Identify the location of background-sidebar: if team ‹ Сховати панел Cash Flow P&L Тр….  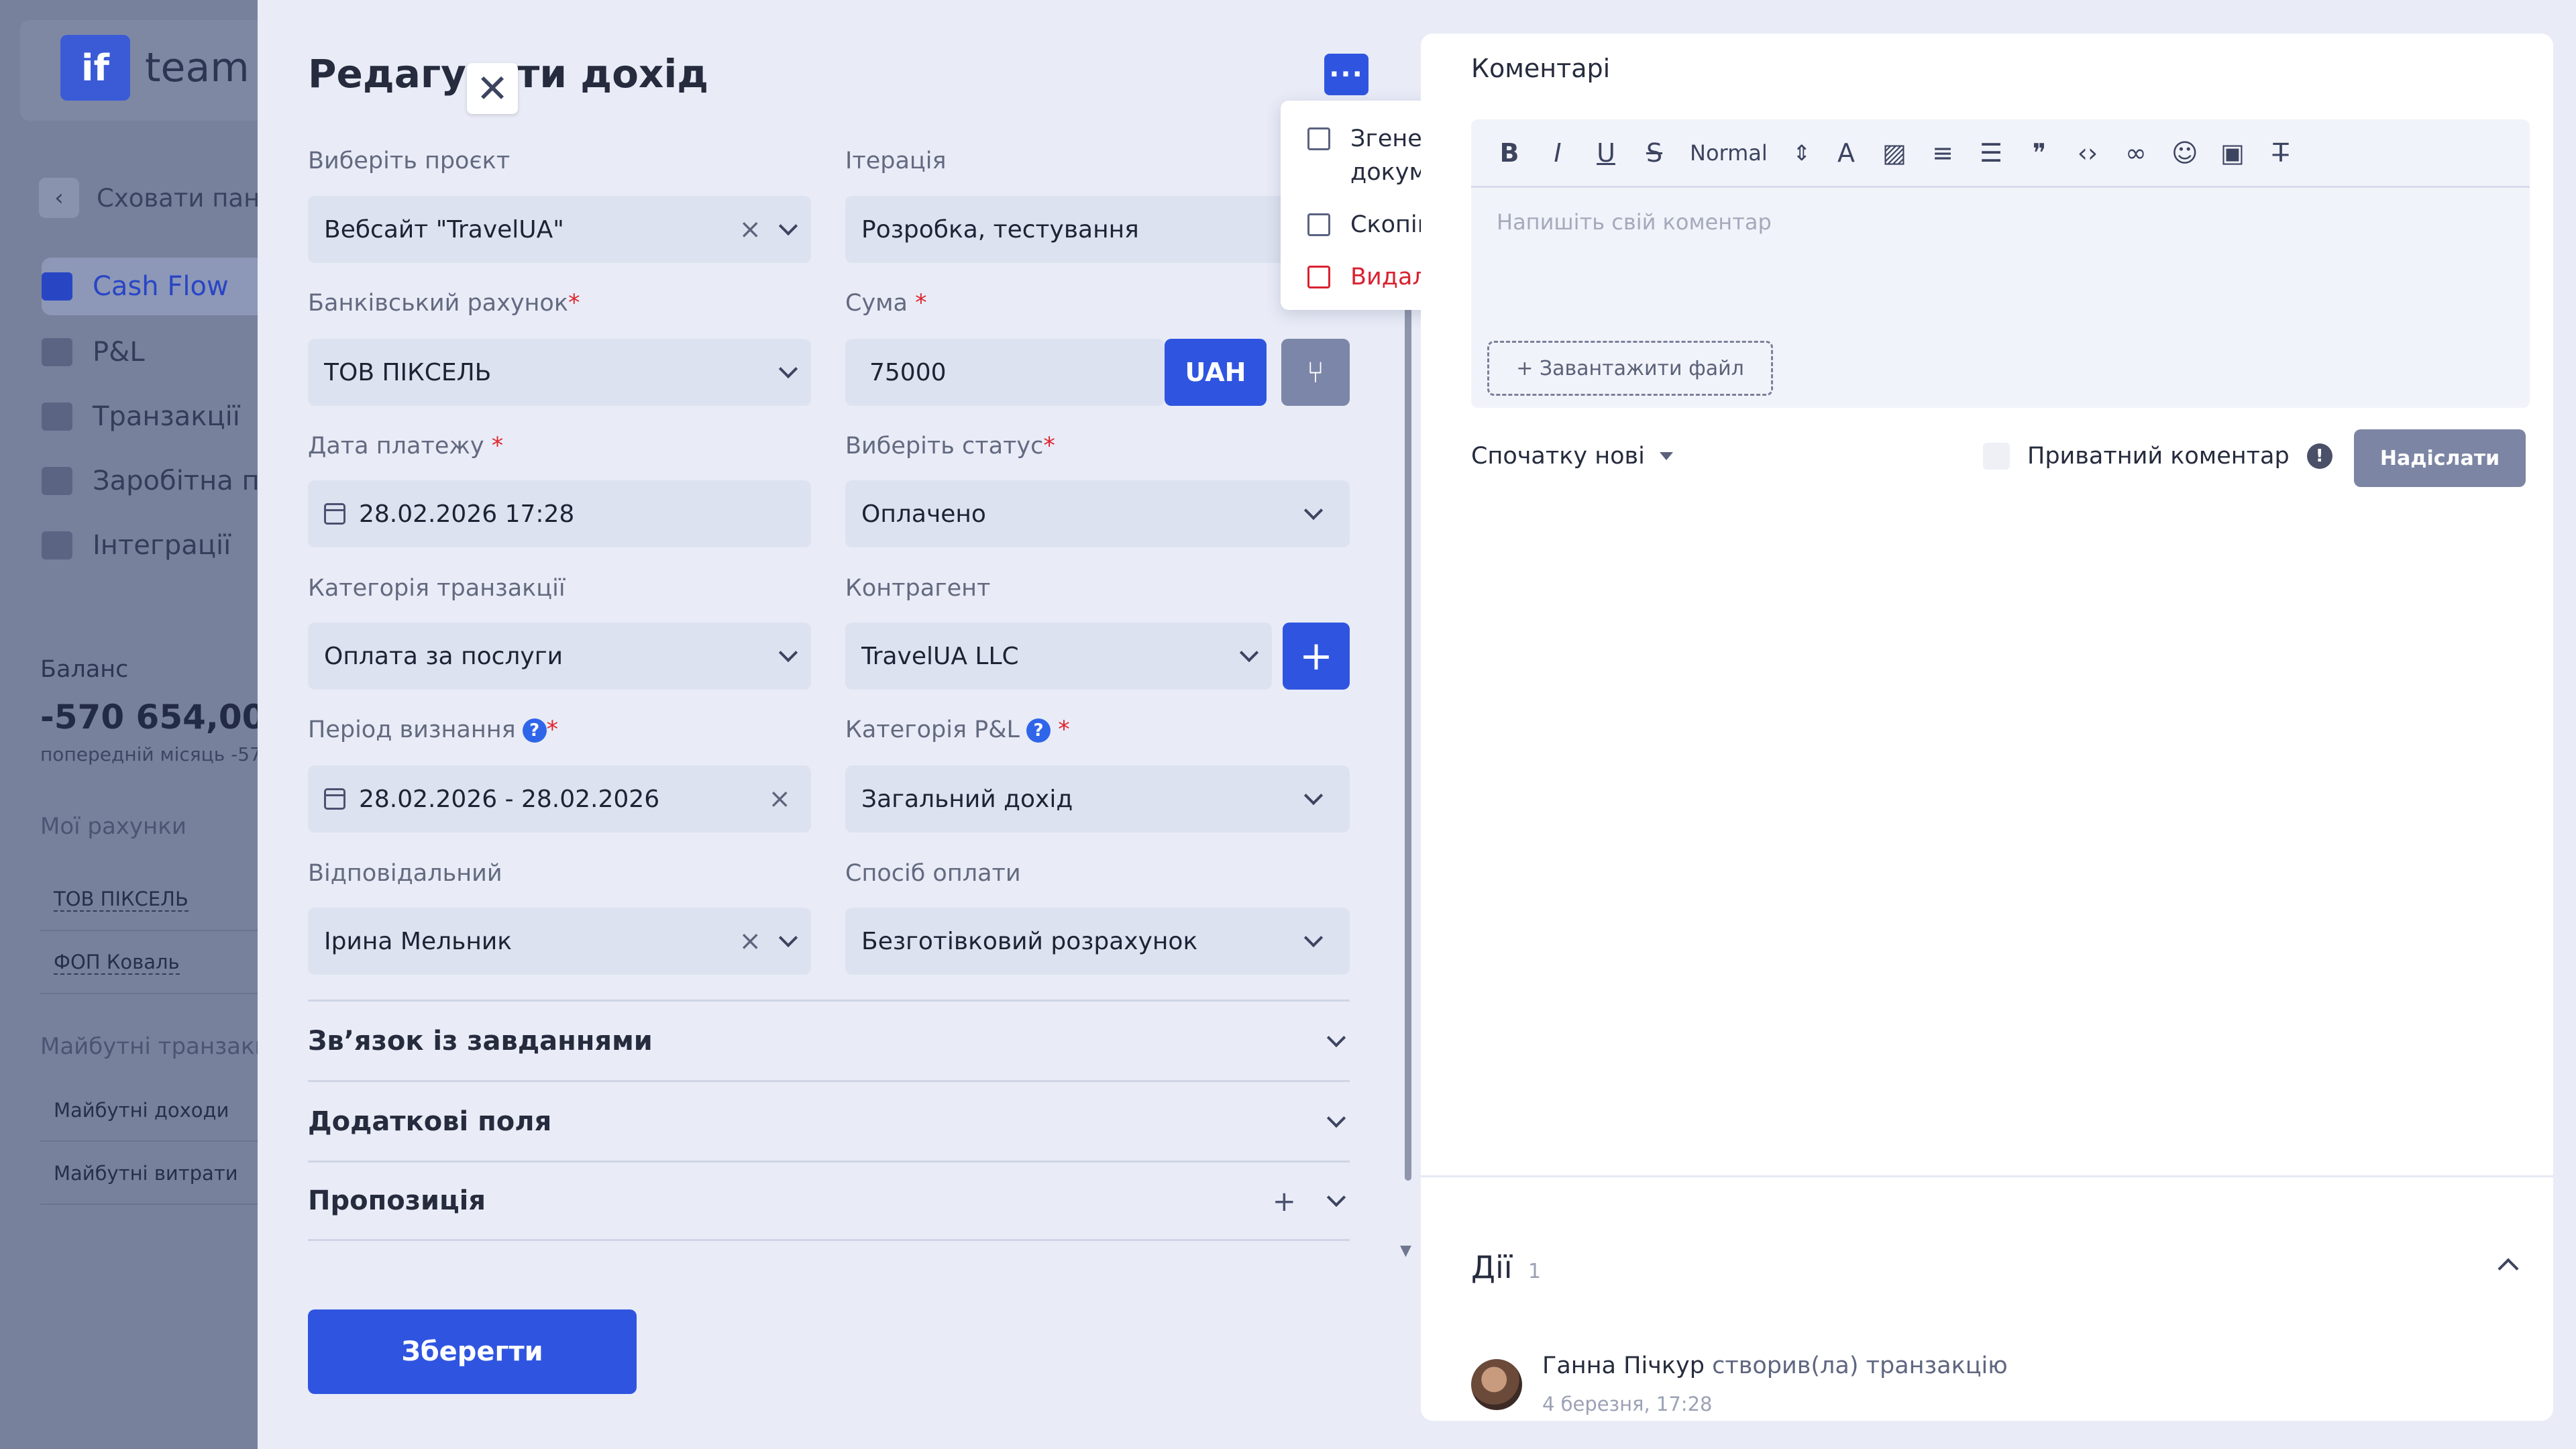
(129, 724).